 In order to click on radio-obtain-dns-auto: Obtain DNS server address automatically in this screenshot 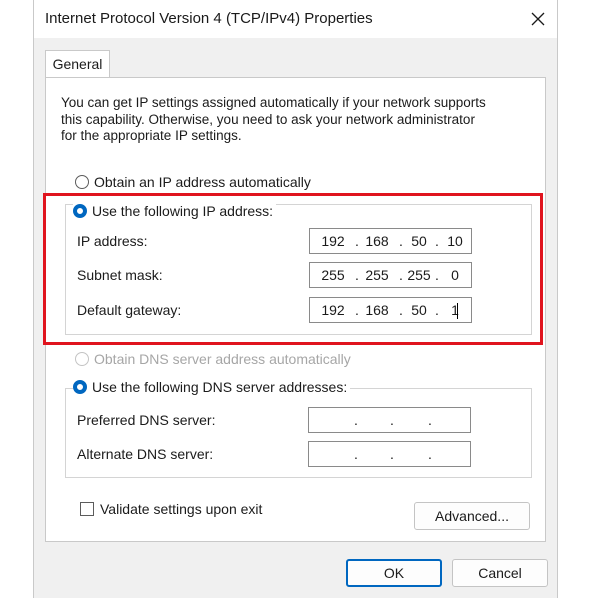, I will do `click(213, 359)`.